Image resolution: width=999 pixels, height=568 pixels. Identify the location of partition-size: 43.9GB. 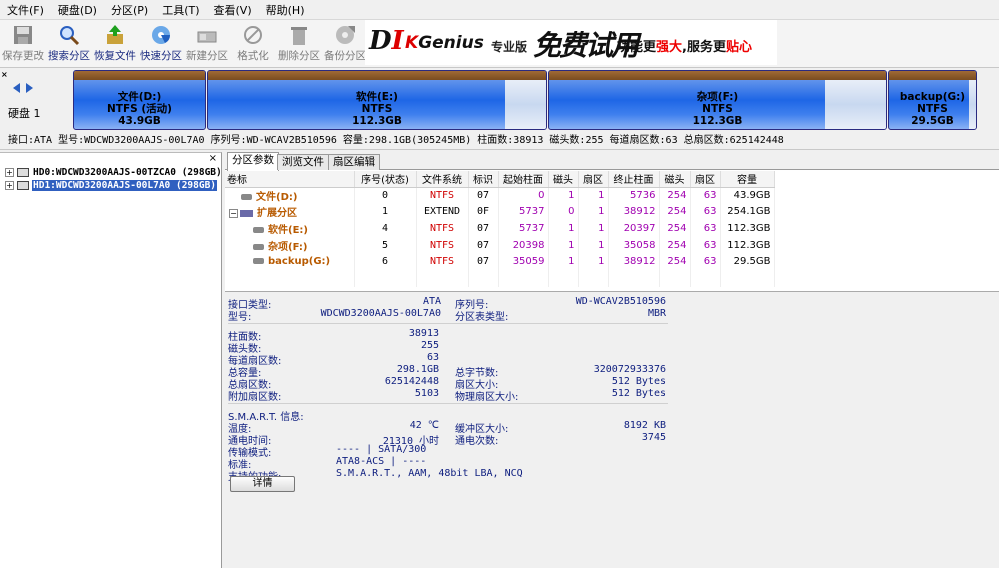
(139, 121).